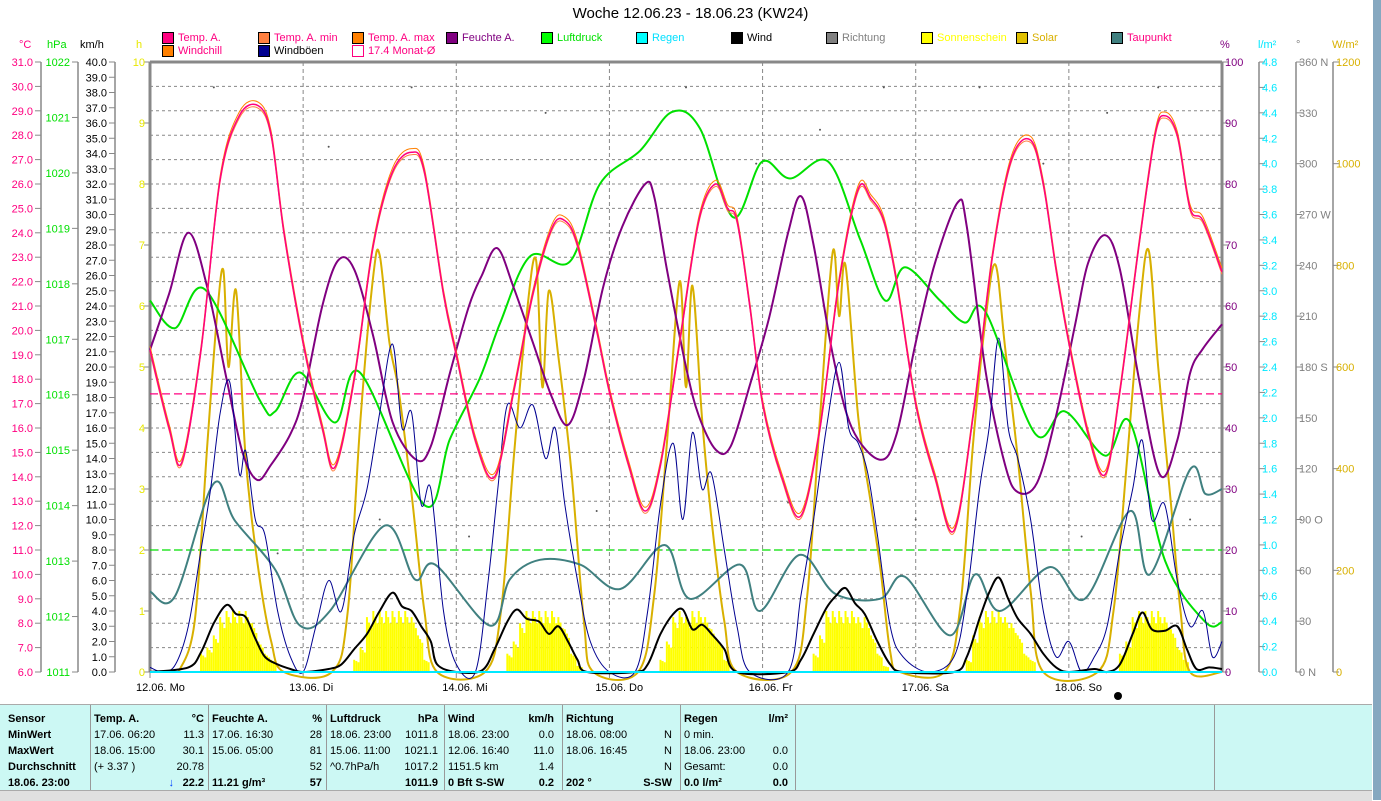 The height and width of the screenshot is (801, 1381). I want to click on cell-label: (+ 3.37 ), so click(115, 767).